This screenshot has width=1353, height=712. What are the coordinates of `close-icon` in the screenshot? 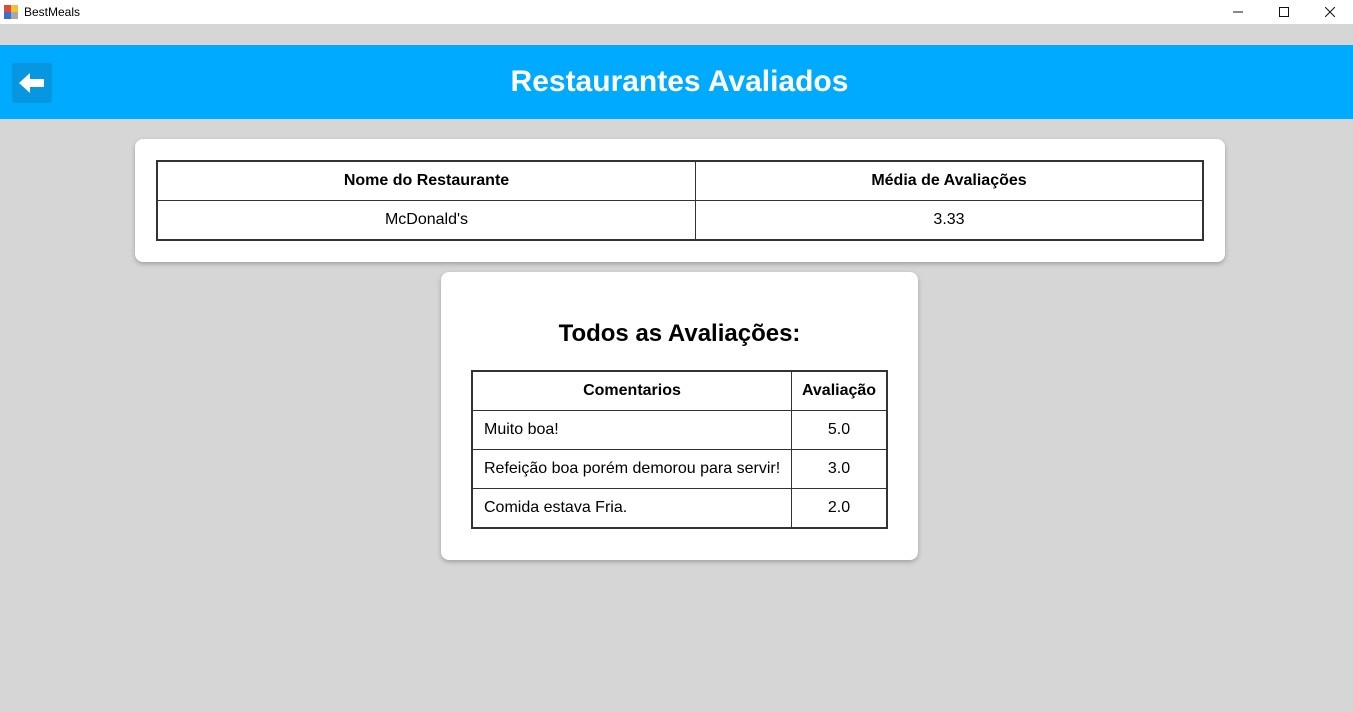 It's located at (1330, 12).